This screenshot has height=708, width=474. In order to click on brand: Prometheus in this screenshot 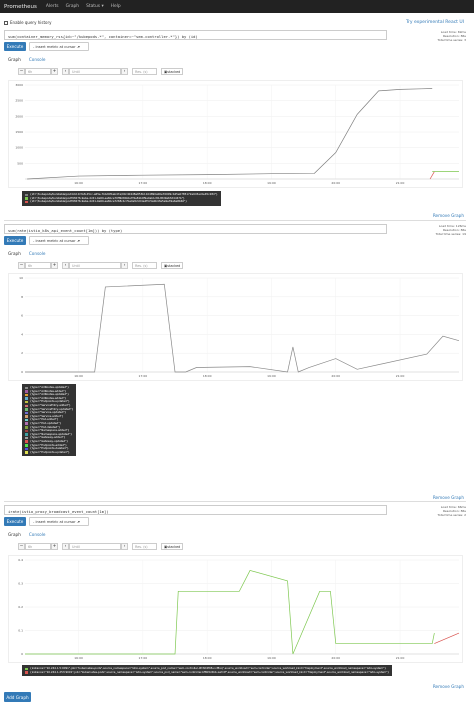, I will do `click(20, 7)`.